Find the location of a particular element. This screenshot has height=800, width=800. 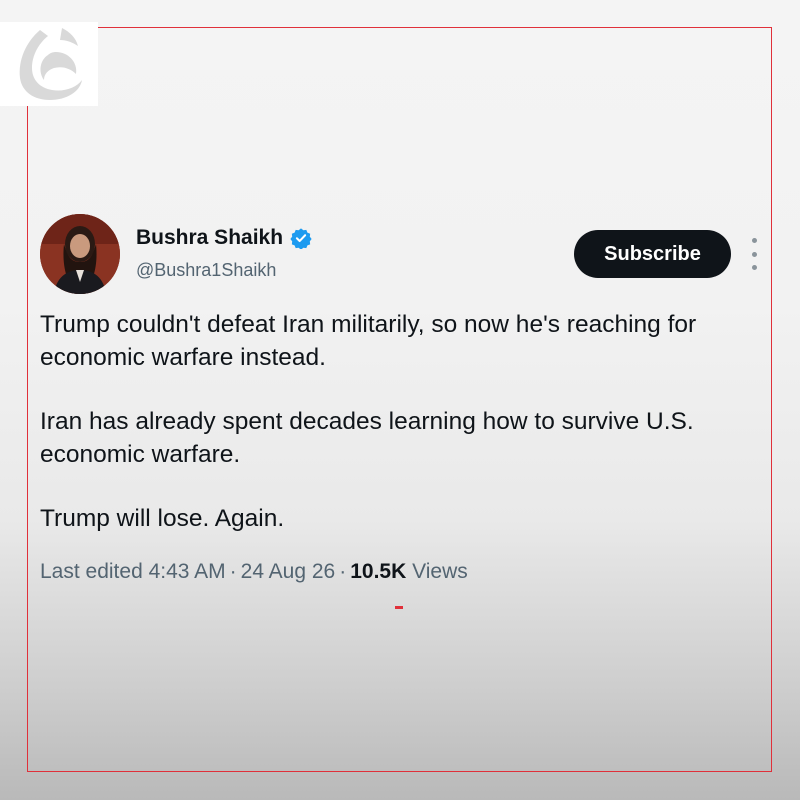

post-paragraph: Trump will lose. Again. is located at coordinates (162, 518).